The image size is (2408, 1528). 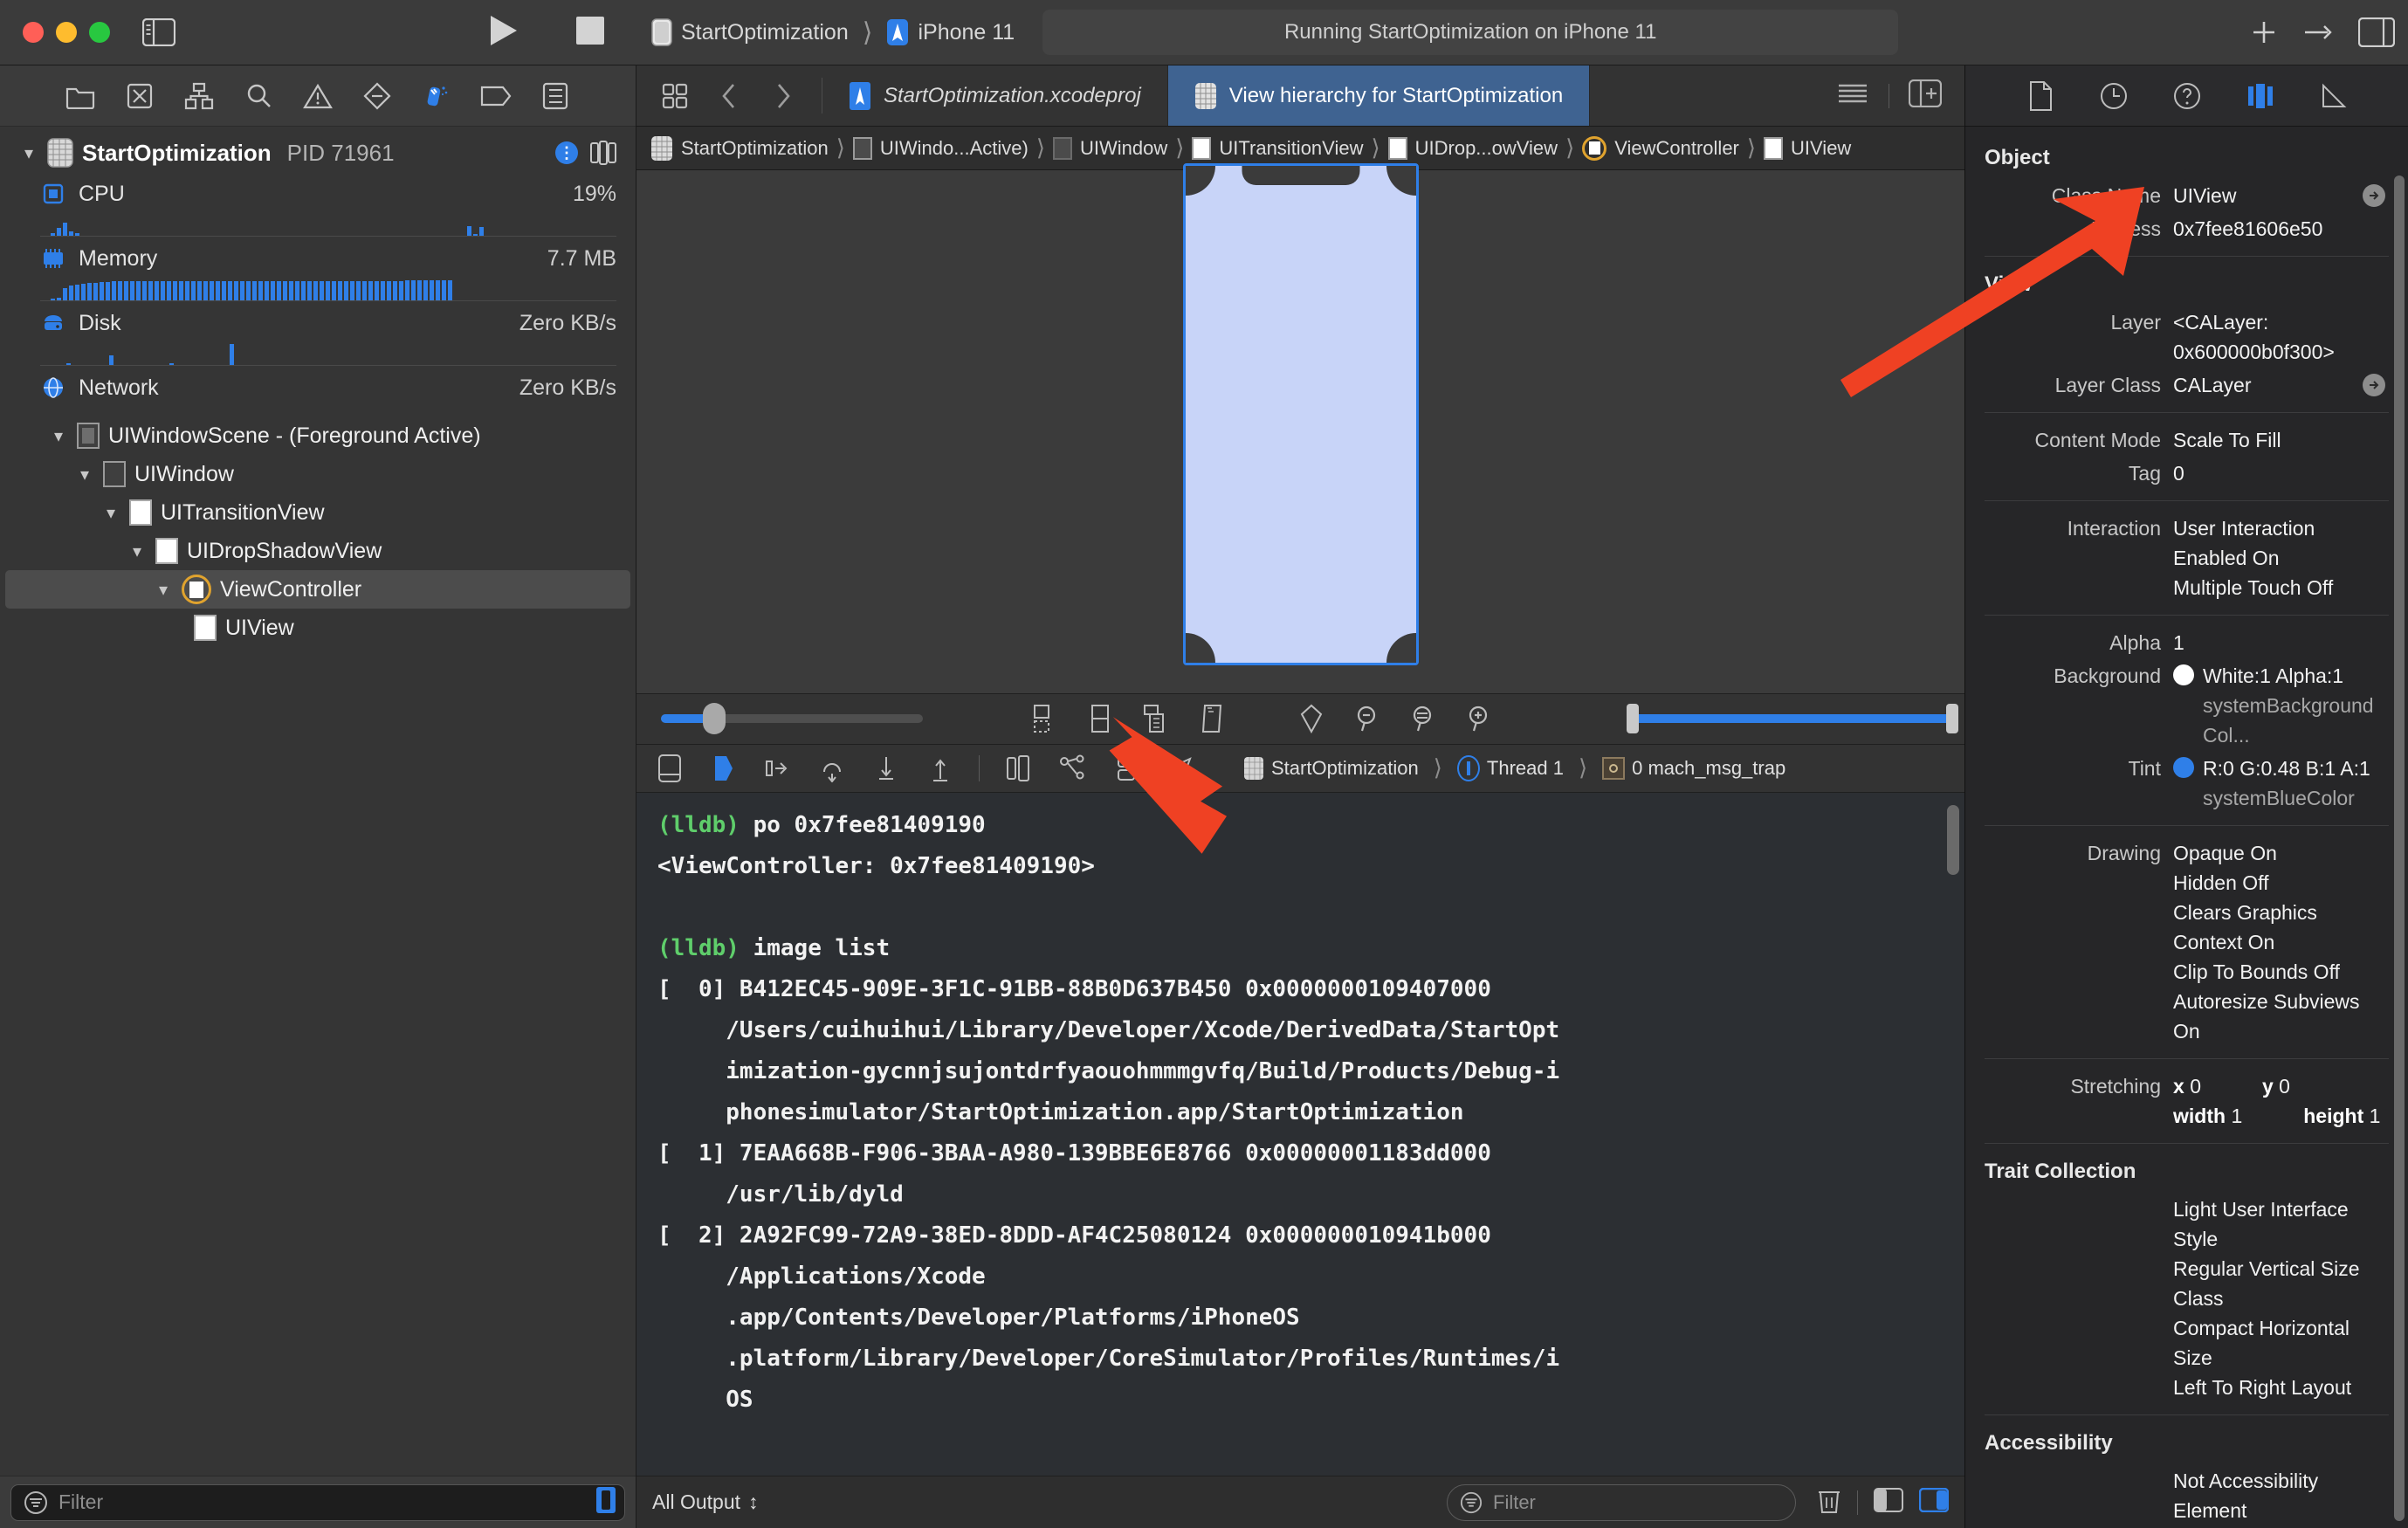 What do you see at coordinates (940, 148) in the screenshot?
I see `jumpbar-item-scene: UIWindo...Active)` at bounding box center [940, 148].